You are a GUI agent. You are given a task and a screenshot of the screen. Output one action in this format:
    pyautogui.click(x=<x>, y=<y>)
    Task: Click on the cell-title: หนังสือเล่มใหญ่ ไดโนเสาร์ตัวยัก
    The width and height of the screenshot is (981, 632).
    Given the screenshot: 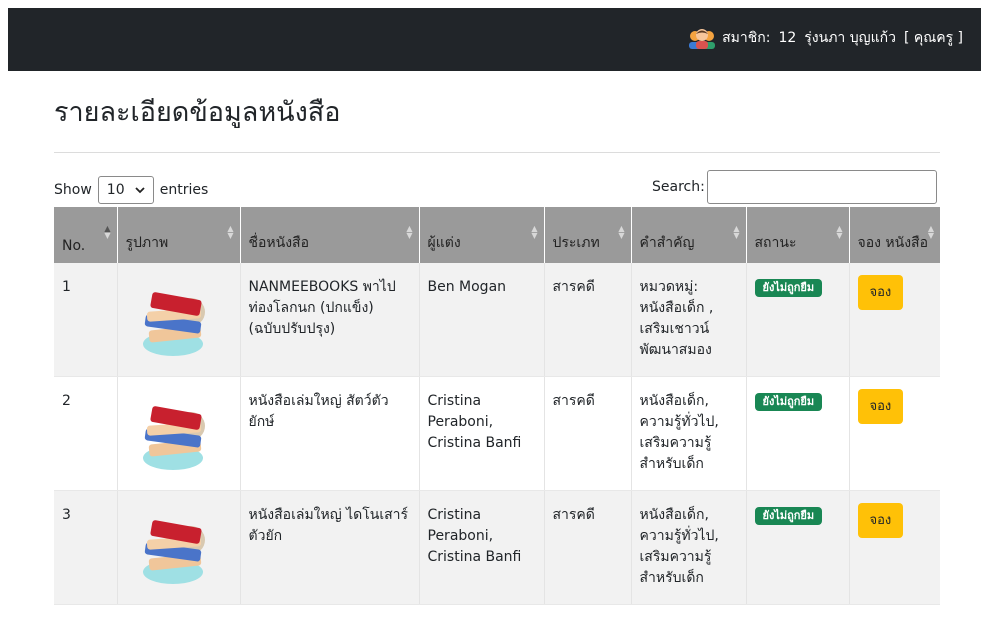 What is the action you would take?
    pyautogui.click(x=330, y=547)
    